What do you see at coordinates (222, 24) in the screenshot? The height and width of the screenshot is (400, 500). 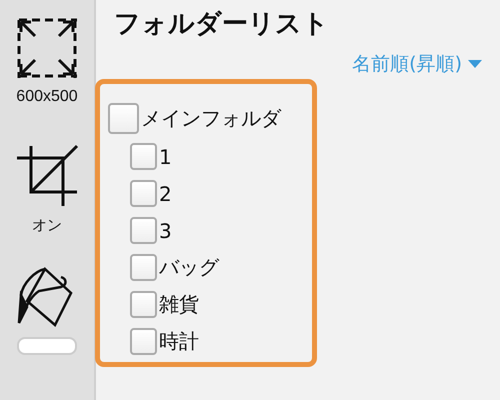 I see `panel-title: フォルダーリスト` at bounding box center [222, 24].